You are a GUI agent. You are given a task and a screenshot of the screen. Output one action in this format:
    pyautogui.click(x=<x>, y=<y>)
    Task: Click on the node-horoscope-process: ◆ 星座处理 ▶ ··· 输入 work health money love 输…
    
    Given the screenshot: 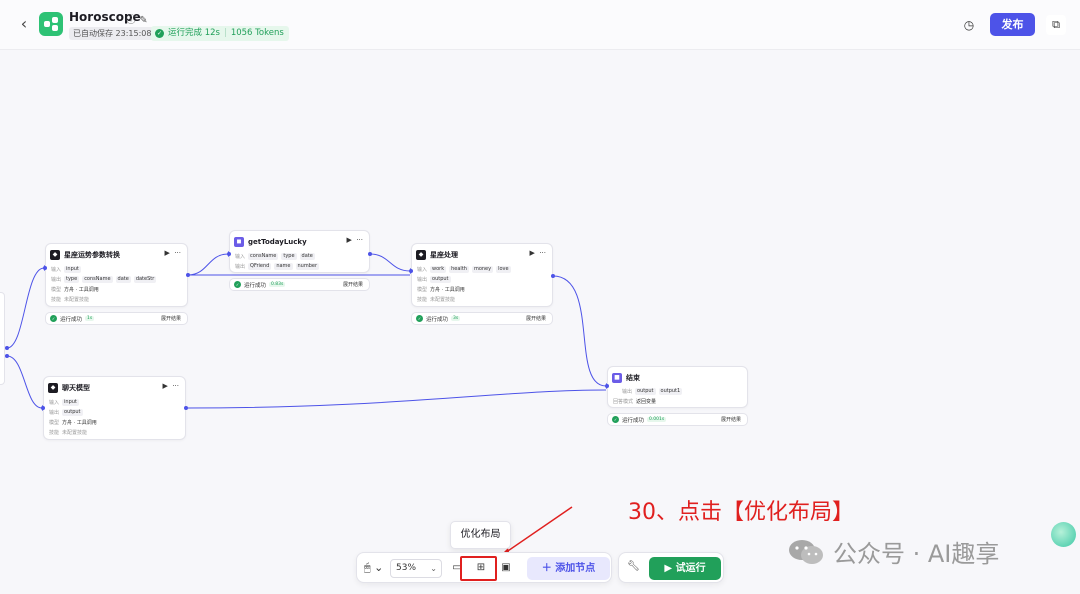 What is the action you would take?
    pyautogui.click(x=482, y=275)
    